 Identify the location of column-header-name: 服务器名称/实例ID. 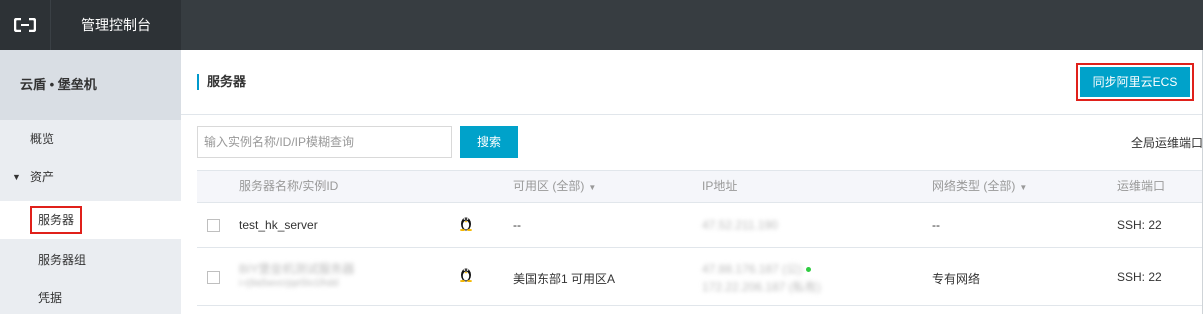
(288, 186).